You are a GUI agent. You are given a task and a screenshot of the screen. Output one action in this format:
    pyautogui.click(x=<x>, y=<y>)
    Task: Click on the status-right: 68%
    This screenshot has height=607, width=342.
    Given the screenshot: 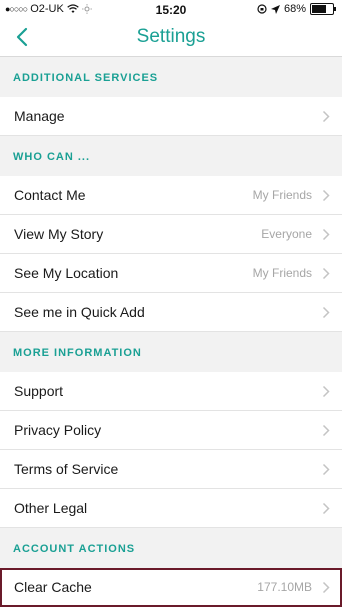 What is the action you would take?
    pyautogui.click(x=296, y=9)
    